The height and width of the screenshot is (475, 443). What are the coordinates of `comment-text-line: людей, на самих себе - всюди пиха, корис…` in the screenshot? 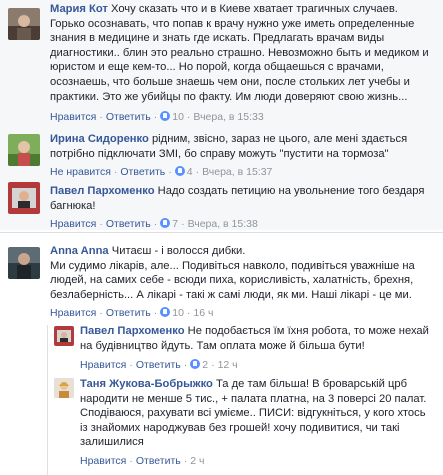 It's located at (232, 280).